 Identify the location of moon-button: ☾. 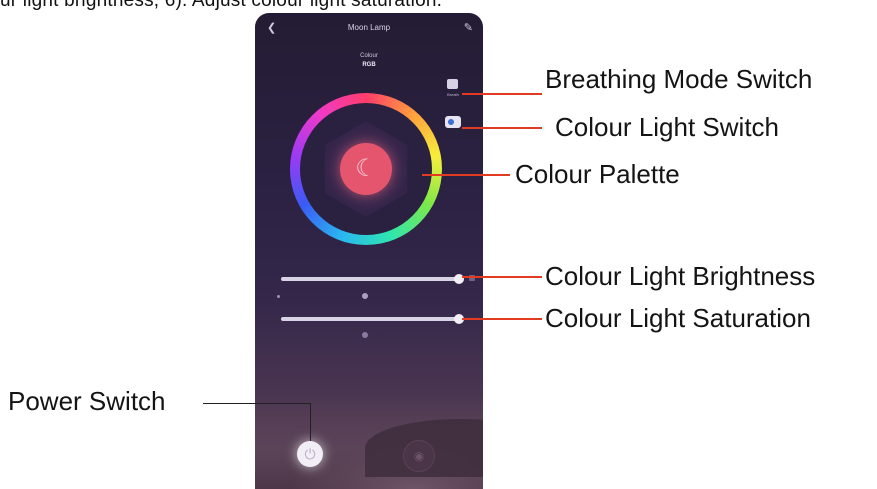
(366, 169).